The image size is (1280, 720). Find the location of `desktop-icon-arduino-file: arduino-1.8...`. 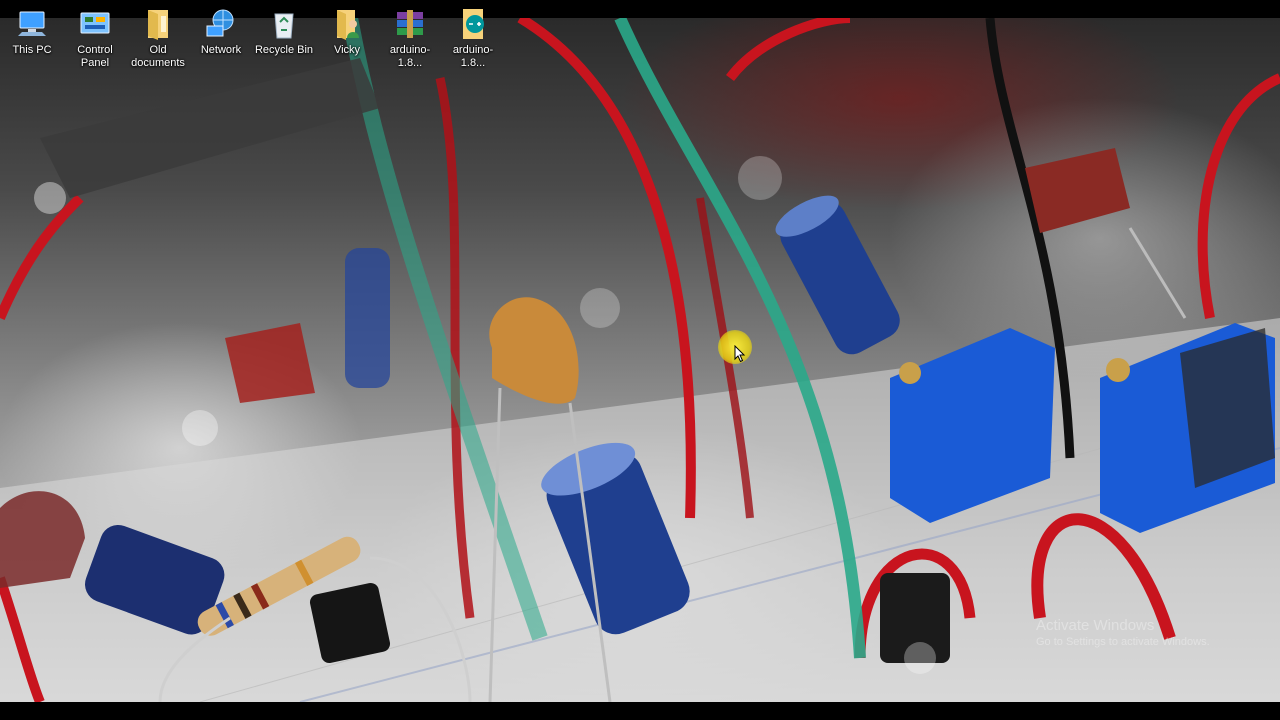

desktop-icon-arduino-file: arduino-1.8... is located at coordinates (473, 38).